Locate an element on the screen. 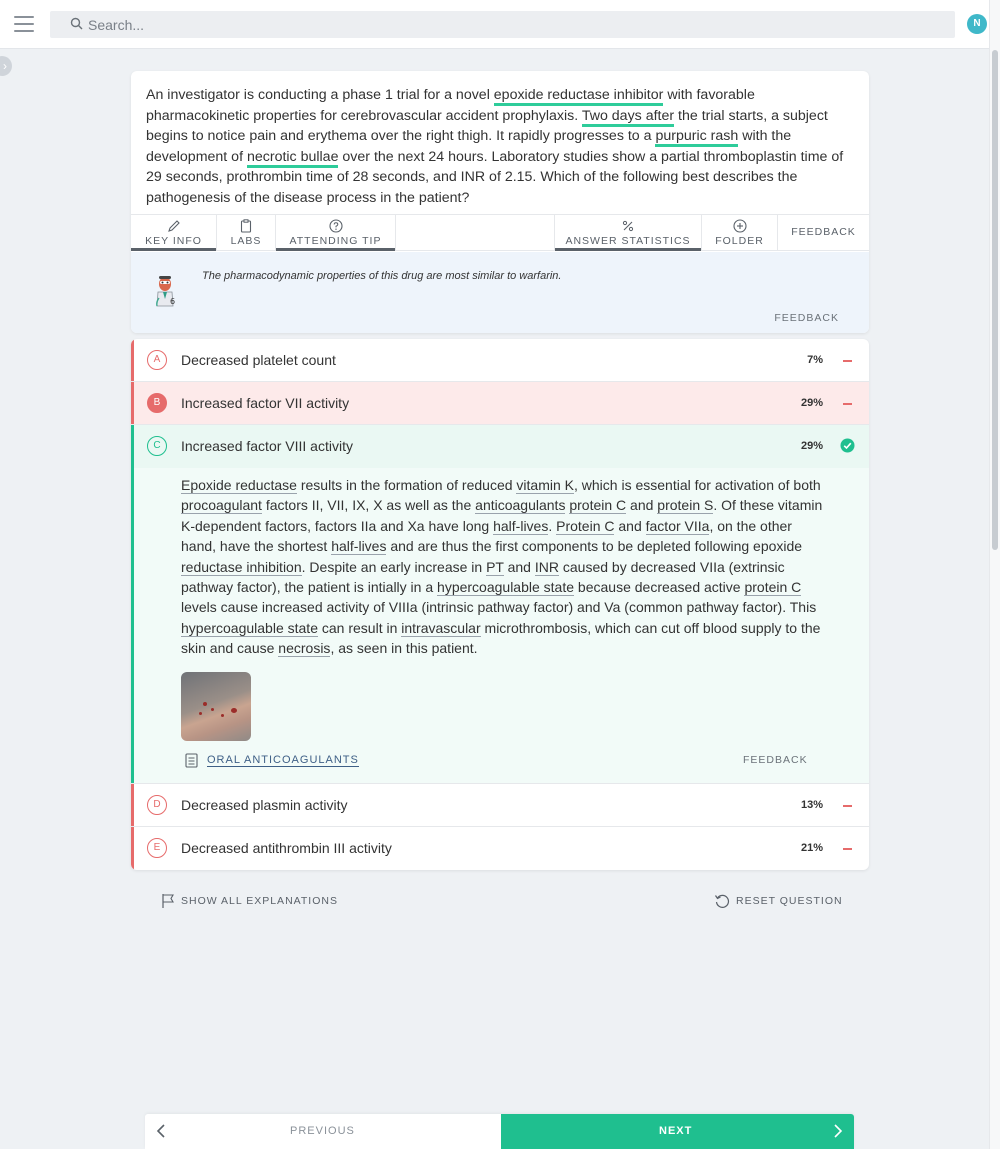 The width and height of the screenshot is (1000, 1149). glossary-term-link: reductase inhibition is located at coordinates (241, 567).